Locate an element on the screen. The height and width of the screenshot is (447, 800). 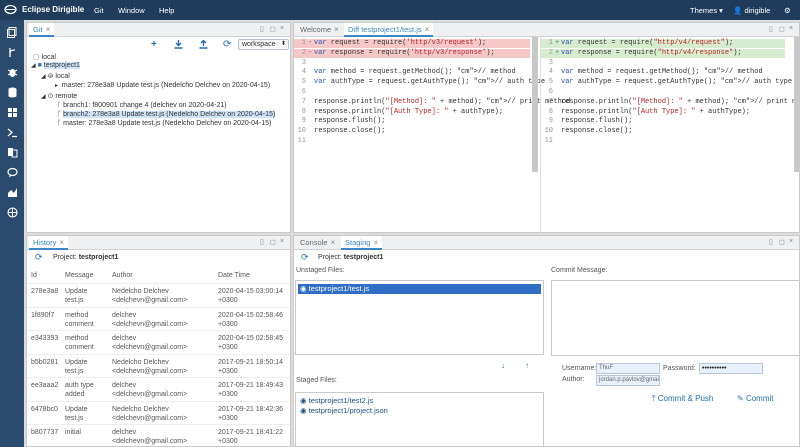
workspace-icon is located at coordinates (12, 32).